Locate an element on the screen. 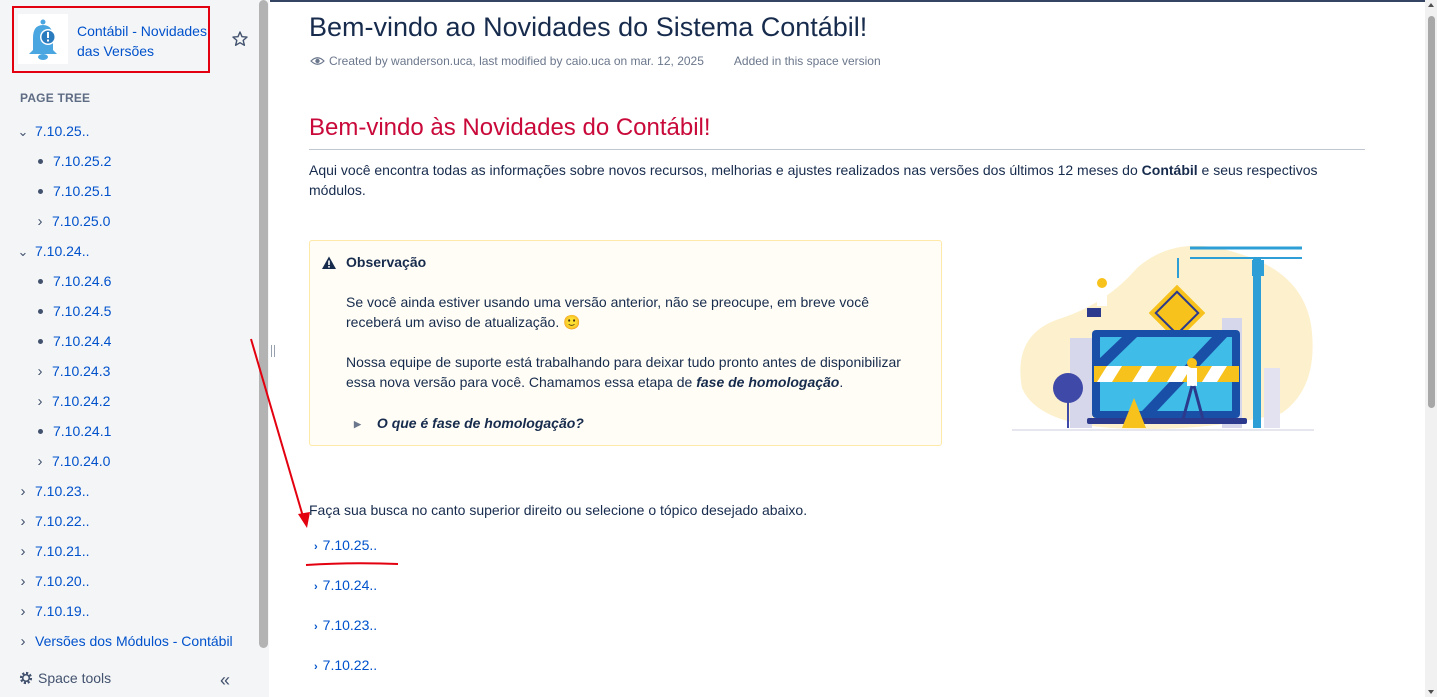 This screenshot has height=697, width=1437. sidebar-tree-item-label: 7.10.24.2 is located at coordinates (81, 401).